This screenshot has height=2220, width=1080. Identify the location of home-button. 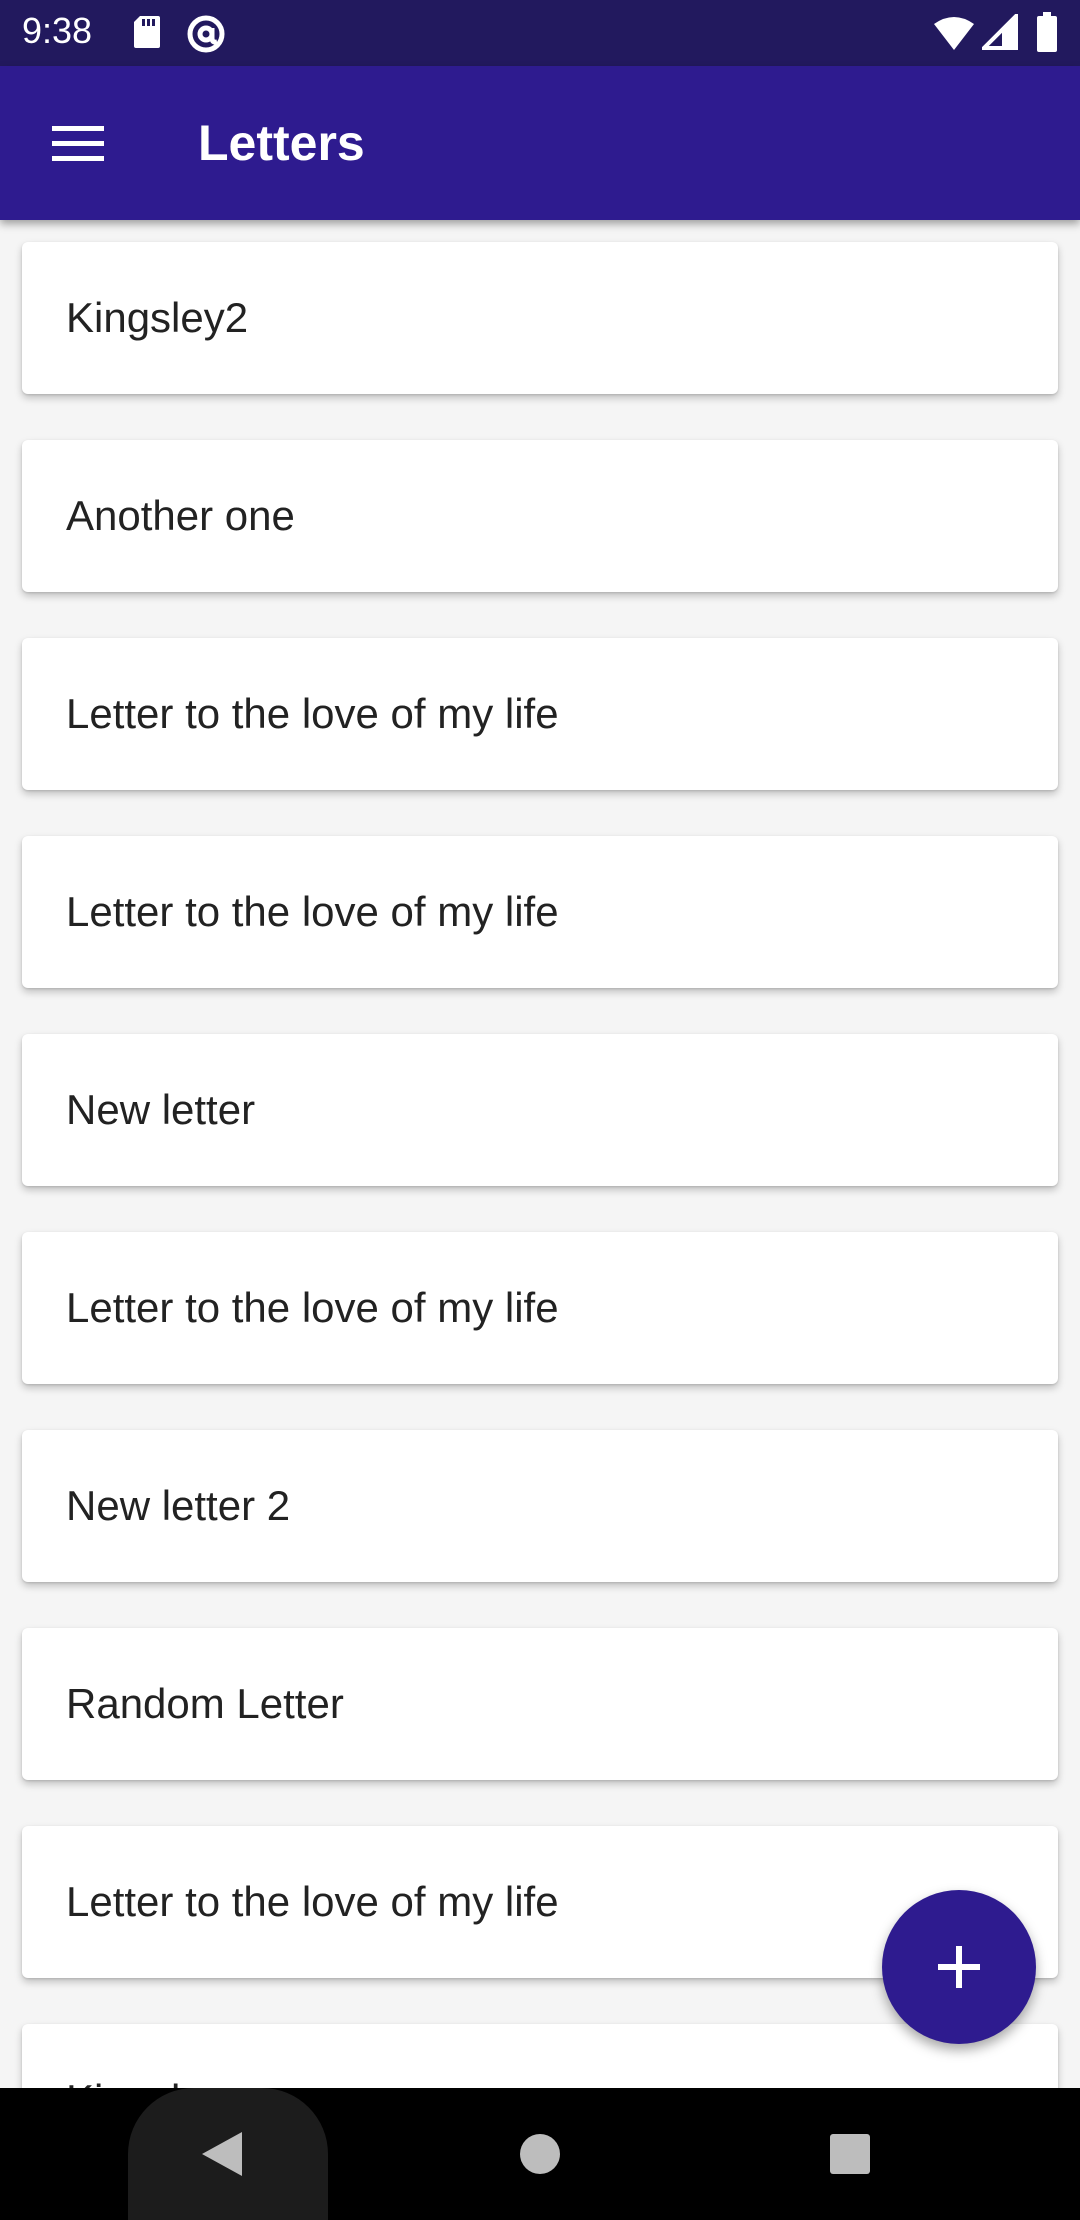
(540, 2156).